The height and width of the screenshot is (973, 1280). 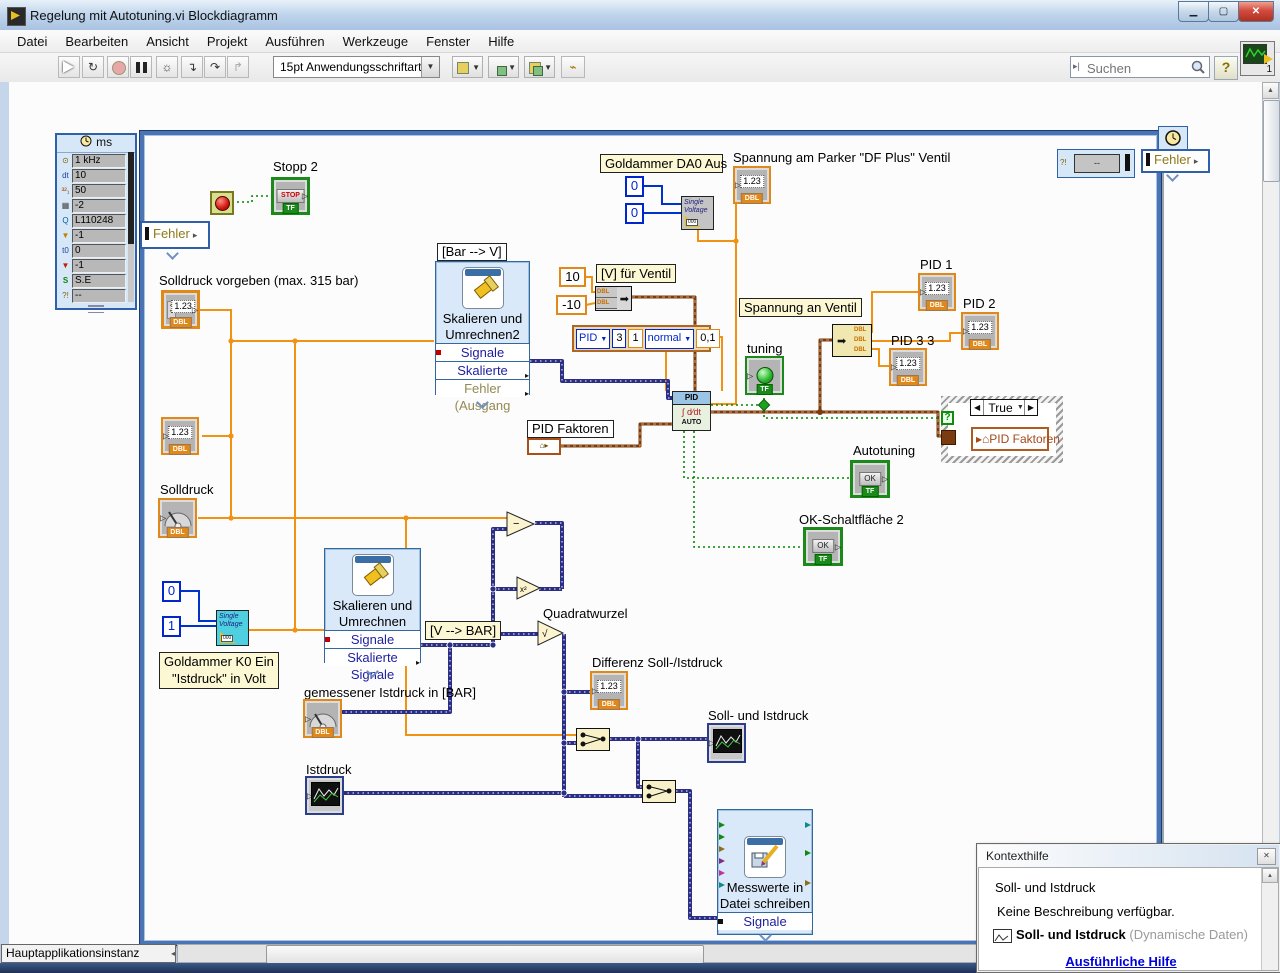 What do you see at coordinates (1015, 439) in the screenshot?
I see `pid-faktoren-global-write: ▸⌂PID Faktoren` at bounding box center [1015, 439].